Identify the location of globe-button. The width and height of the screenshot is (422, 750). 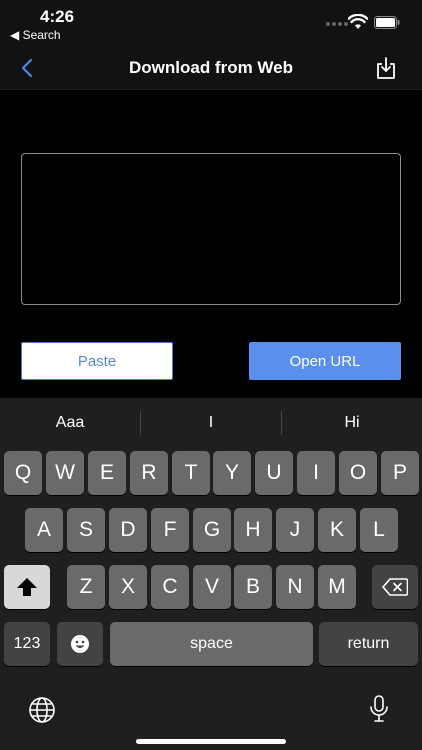
(42, 710).